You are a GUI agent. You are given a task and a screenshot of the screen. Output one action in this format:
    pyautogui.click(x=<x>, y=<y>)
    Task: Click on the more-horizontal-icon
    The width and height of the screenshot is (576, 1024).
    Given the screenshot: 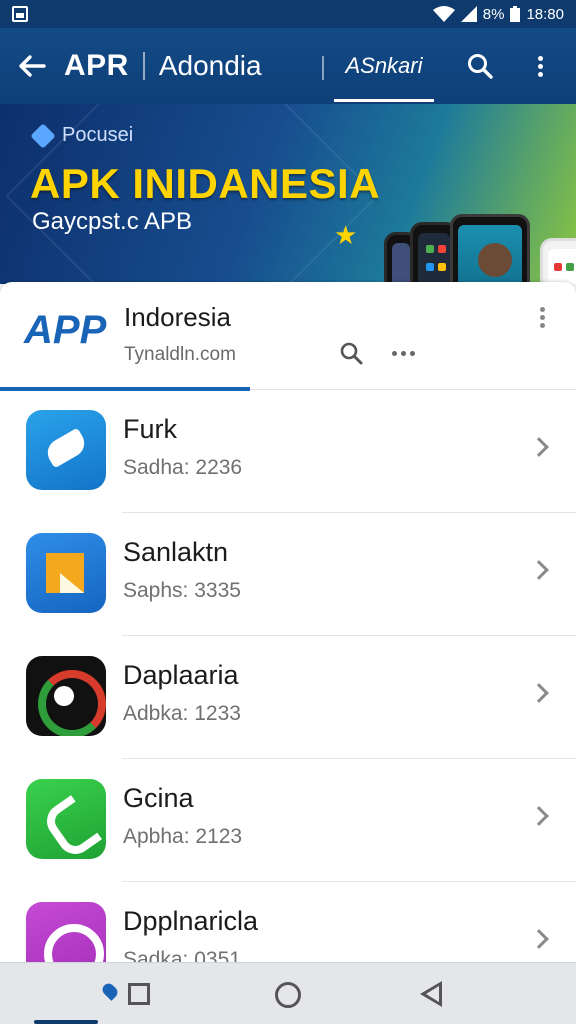 What is the action you would take?
    pyautogui.click(x=403, y=353)
    